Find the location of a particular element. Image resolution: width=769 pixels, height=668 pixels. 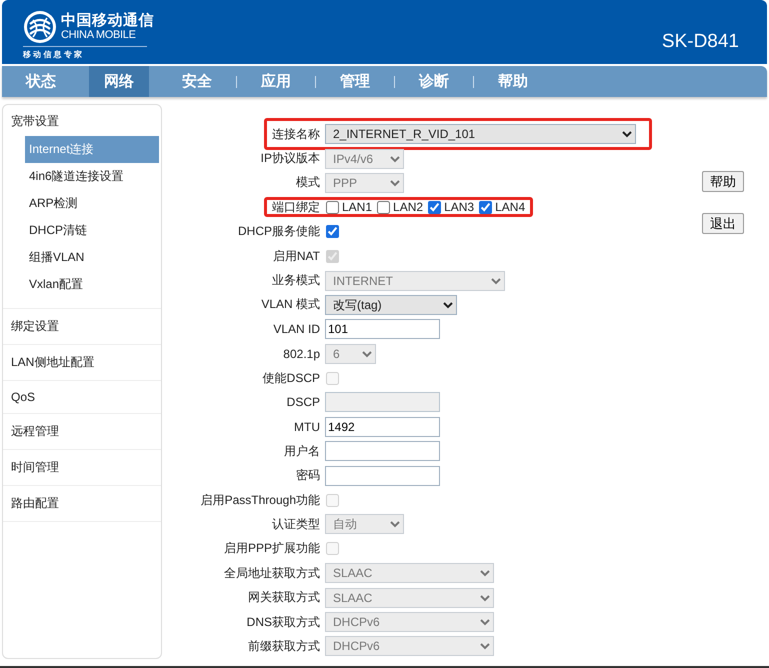

action-button: 帮助 is located at coordinates (723, 181).